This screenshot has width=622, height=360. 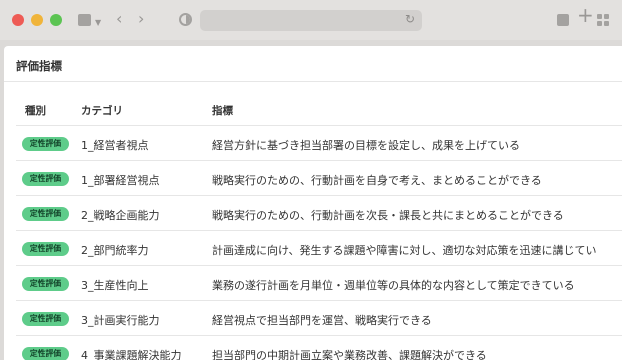 What do you see at coordinates (366, 145) in the screenshot?
I see `indicator-cell: 経営方針に基づき担当部署の目標を設定し、成果を上げている` at bounding box center [366, 145].